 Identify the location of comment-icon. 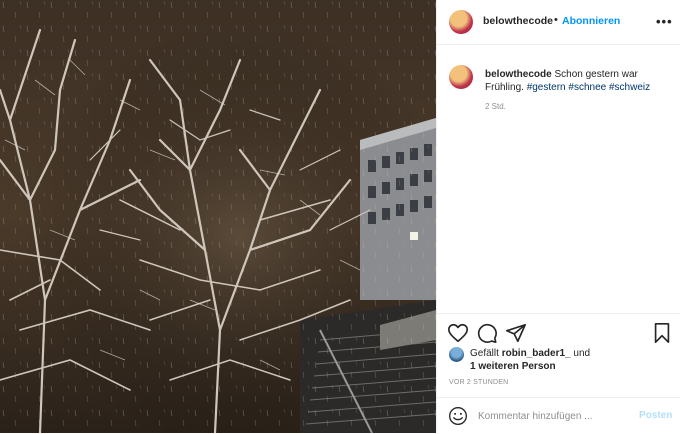
(487, 333).